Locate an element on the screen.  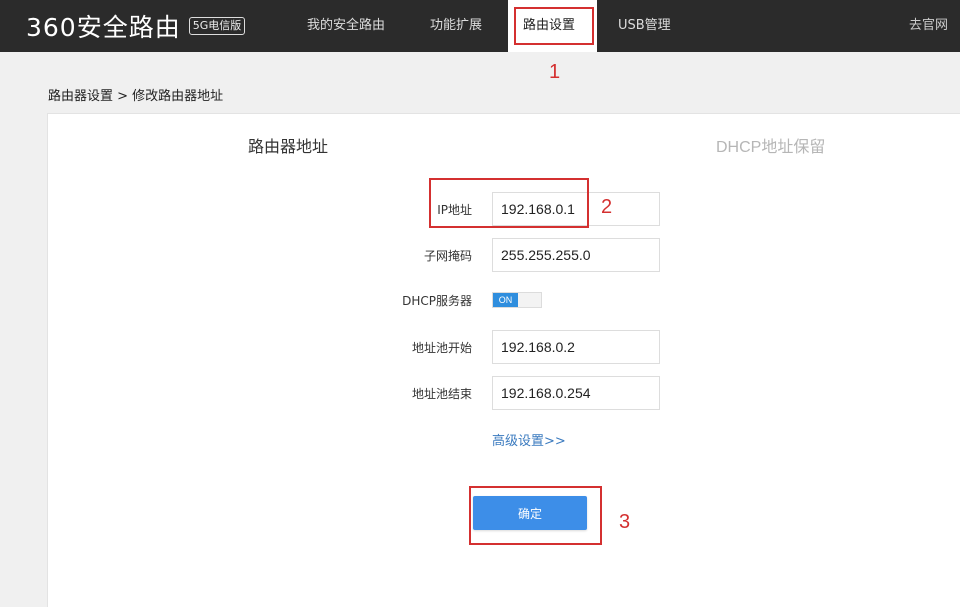
tab-router-address: 路由器地址 is located at coordinates (288, 145).